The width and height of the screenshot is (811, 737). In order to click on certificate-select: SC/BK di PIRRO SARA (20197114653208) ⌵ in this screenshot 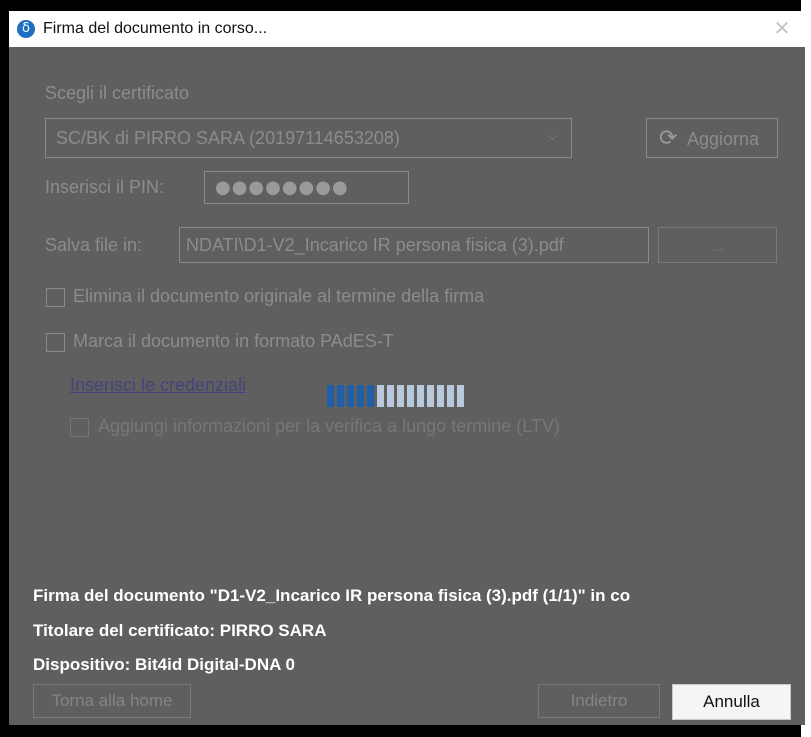, I will do `click(308, 138)`.